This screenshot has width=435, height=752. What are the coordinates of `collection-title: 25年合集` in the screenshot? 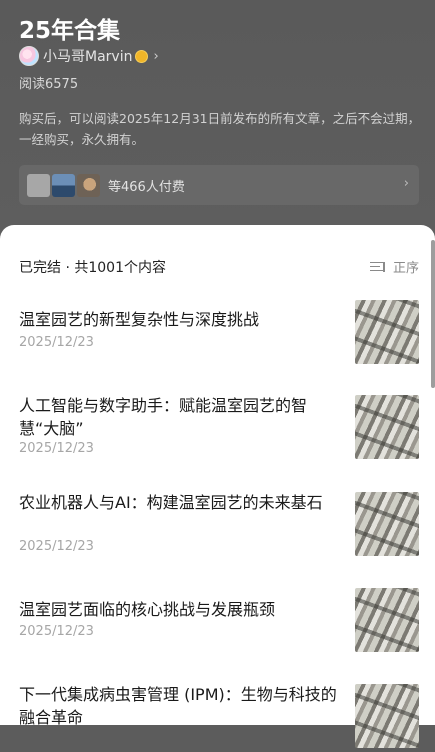 It's located at (70, 31).